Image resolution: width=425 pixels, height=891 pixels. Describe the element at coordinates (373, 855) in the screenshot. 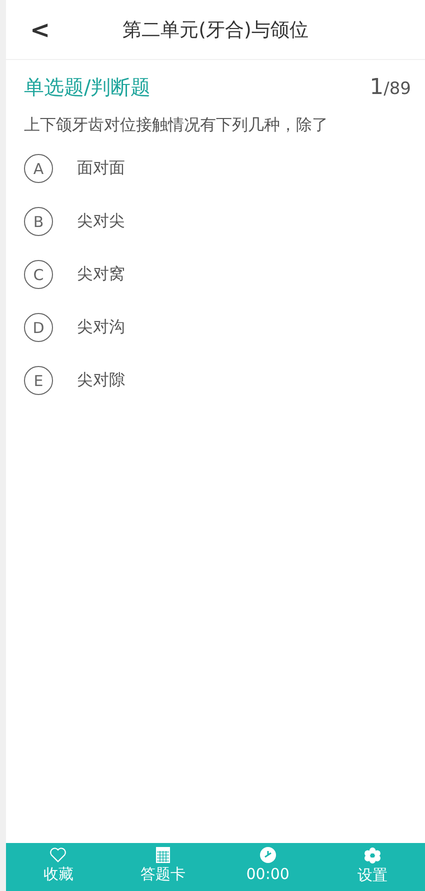

I see `settings-icon` at that location.